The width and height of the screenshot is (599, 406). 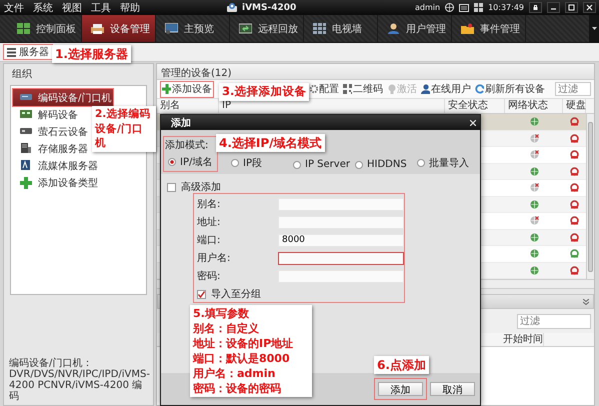 I want to click on playback-icon, so click(x=245, y=28).